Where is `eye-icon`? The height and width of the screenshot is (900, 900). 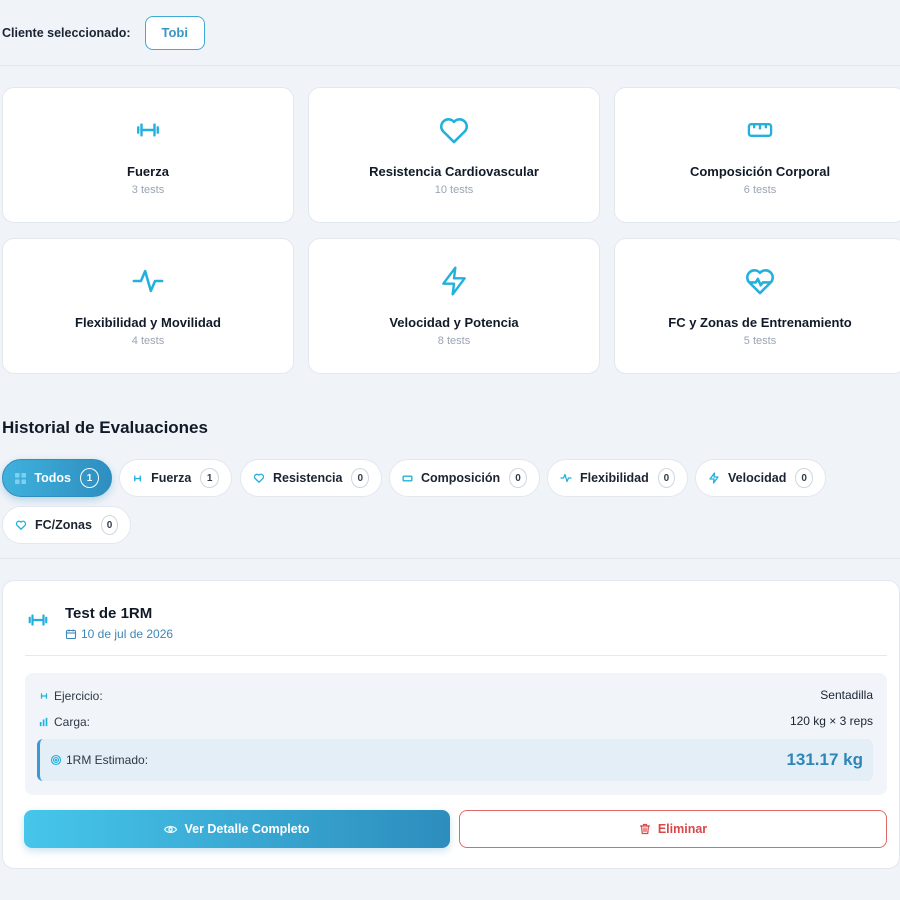
eye-icon is located at coordinates (171, 829).